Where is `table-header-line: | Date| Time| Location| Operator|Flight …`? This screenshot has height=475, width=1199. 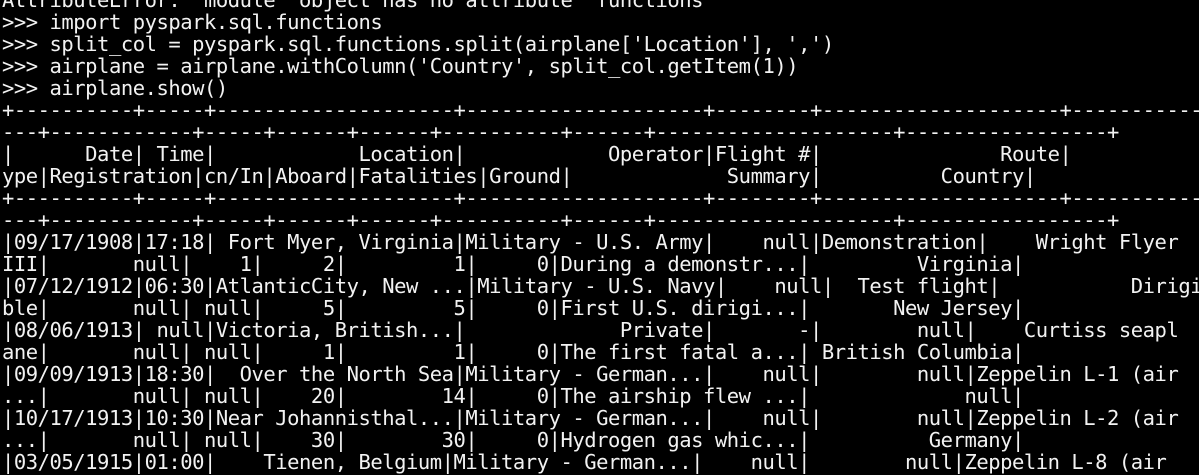 table-header-line: | Date| Time| Location| Operator|Flight … is located at coordinates (600, 154).